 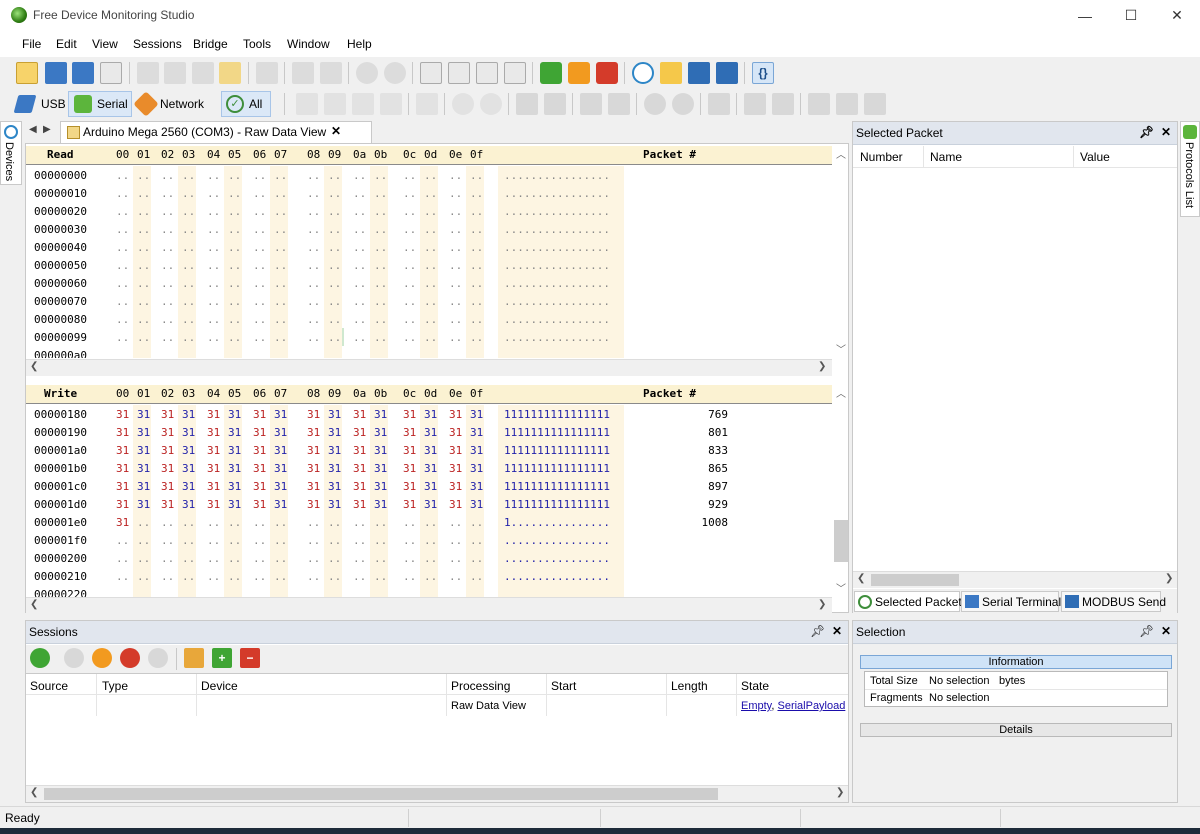 What do you see at coordinates (783, 104) in the screenshot?
I see `chart-wave-icon` at bounding box center [783, 104].